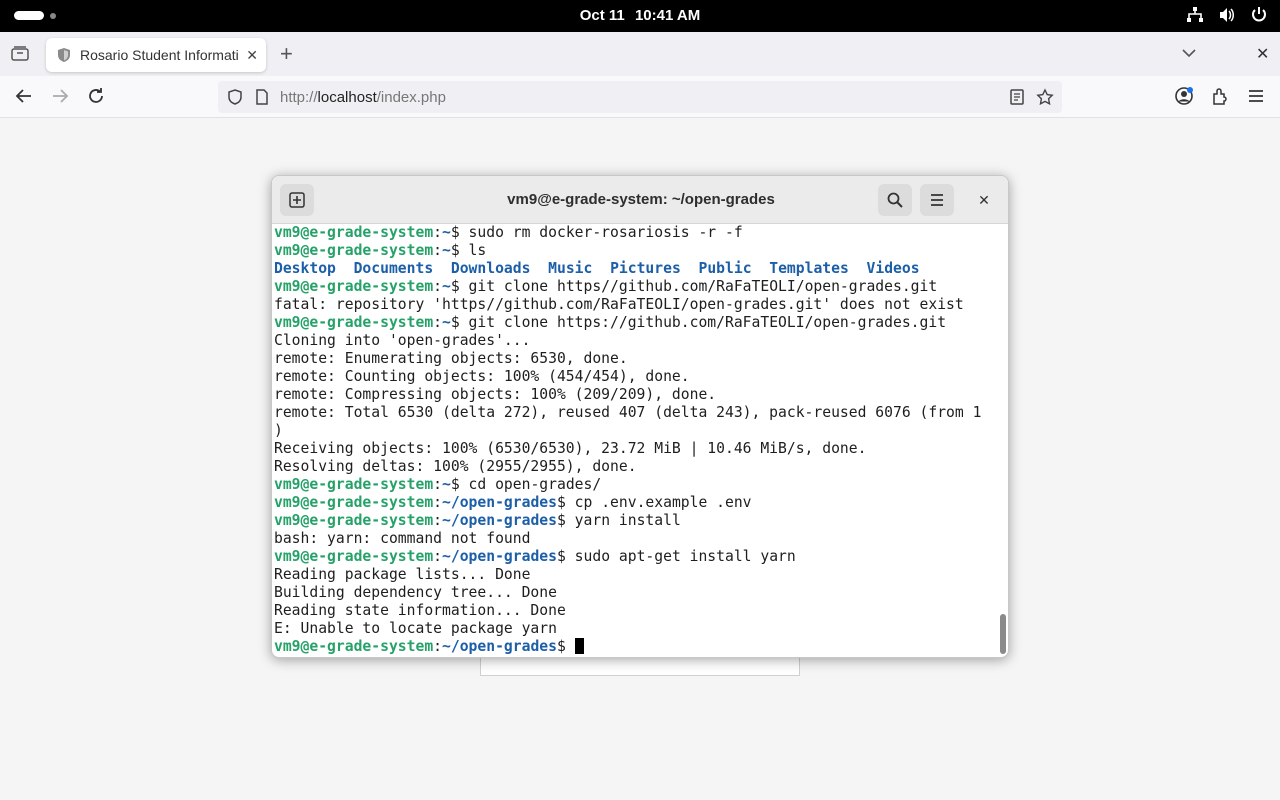 Image resolution: width=1280 pixels, height=800 pixels. I want to click on terminal-line: vm9@e-grade-system:~/open-grades$, so click(635, 647).